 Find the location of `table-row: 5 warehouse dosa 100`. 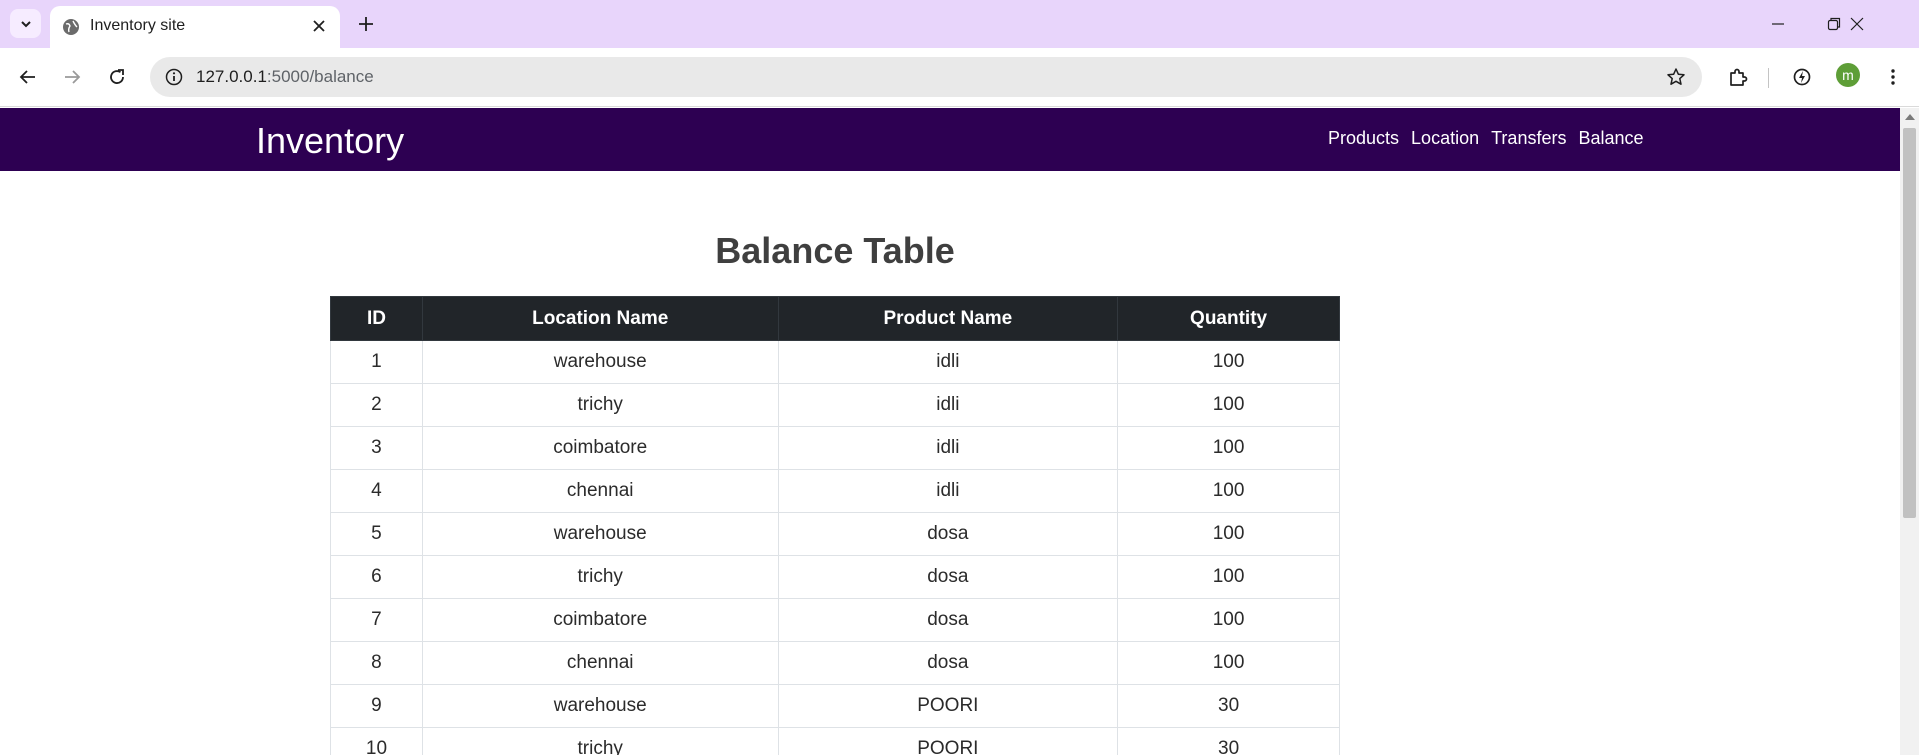

table-row: 5 warehouse dosa 100 is located at coordinates (835, 534).